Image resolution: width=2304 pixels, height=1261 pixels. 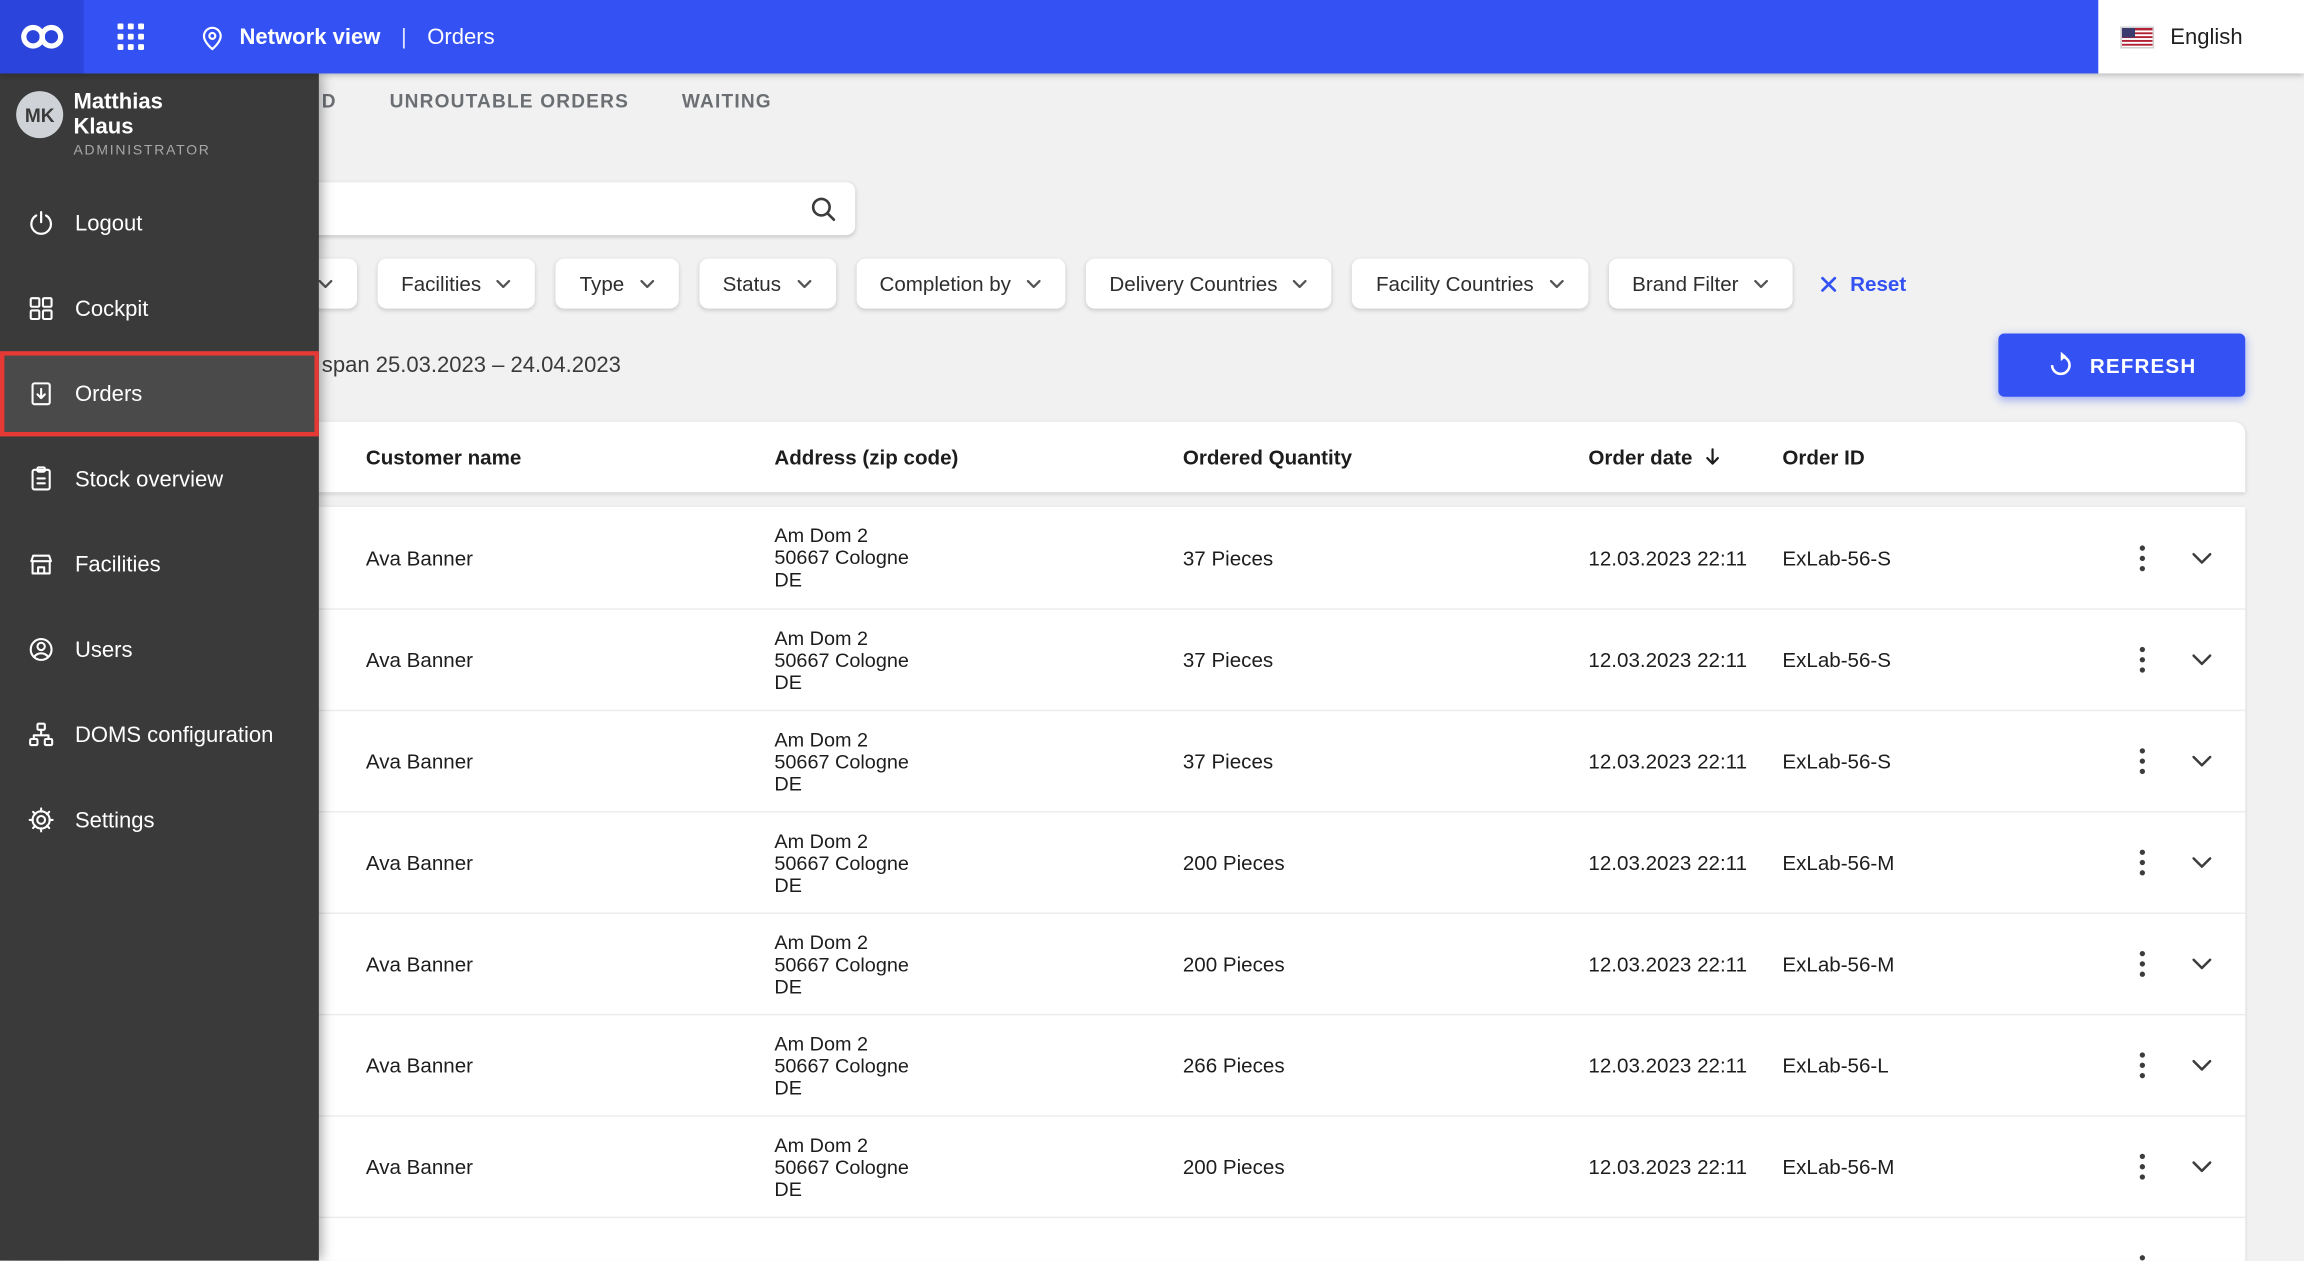 I want to click on tab-unroutable-orders: UNROUTABLE ORDERS, so click(x=509, y=101).